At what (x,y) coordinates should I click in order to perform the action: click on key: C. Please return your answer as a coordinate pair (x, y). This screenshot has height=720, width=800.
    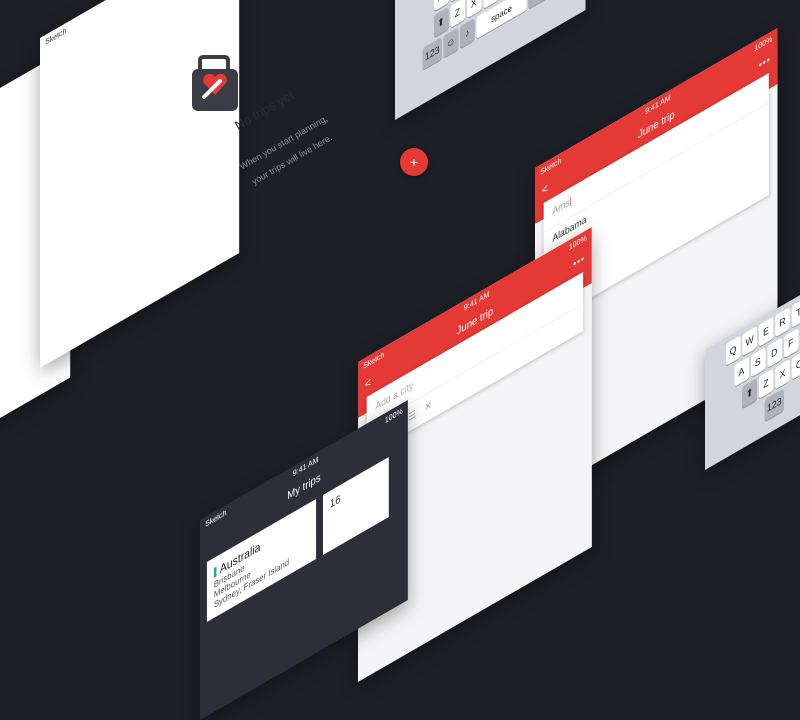
    Looking at the image, I should click on (796, 364).